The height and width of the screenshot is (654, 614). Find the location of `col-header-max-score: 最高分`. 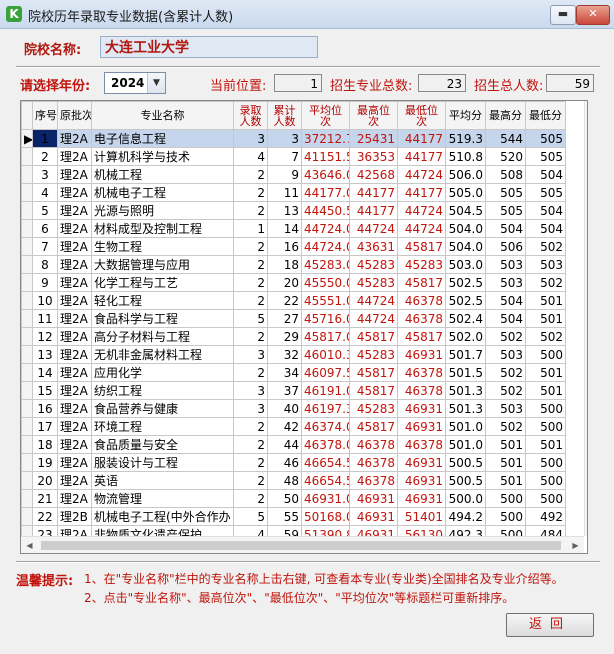

col-header-max-score: 最高分 is located at coordinates (505, 115).